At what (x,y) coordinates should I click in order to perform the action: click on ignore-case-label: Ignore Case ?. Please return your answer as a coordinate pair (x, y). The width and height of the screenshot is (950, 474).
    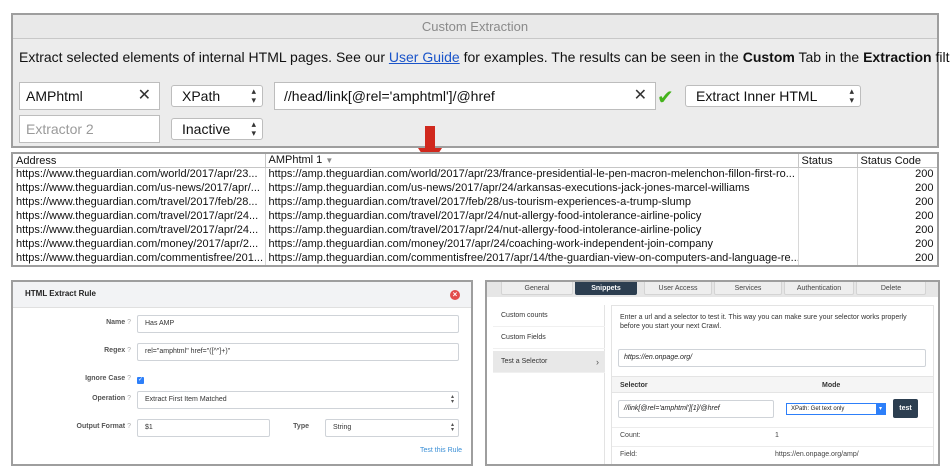
    Looking at the image, I should click on (108, 378).